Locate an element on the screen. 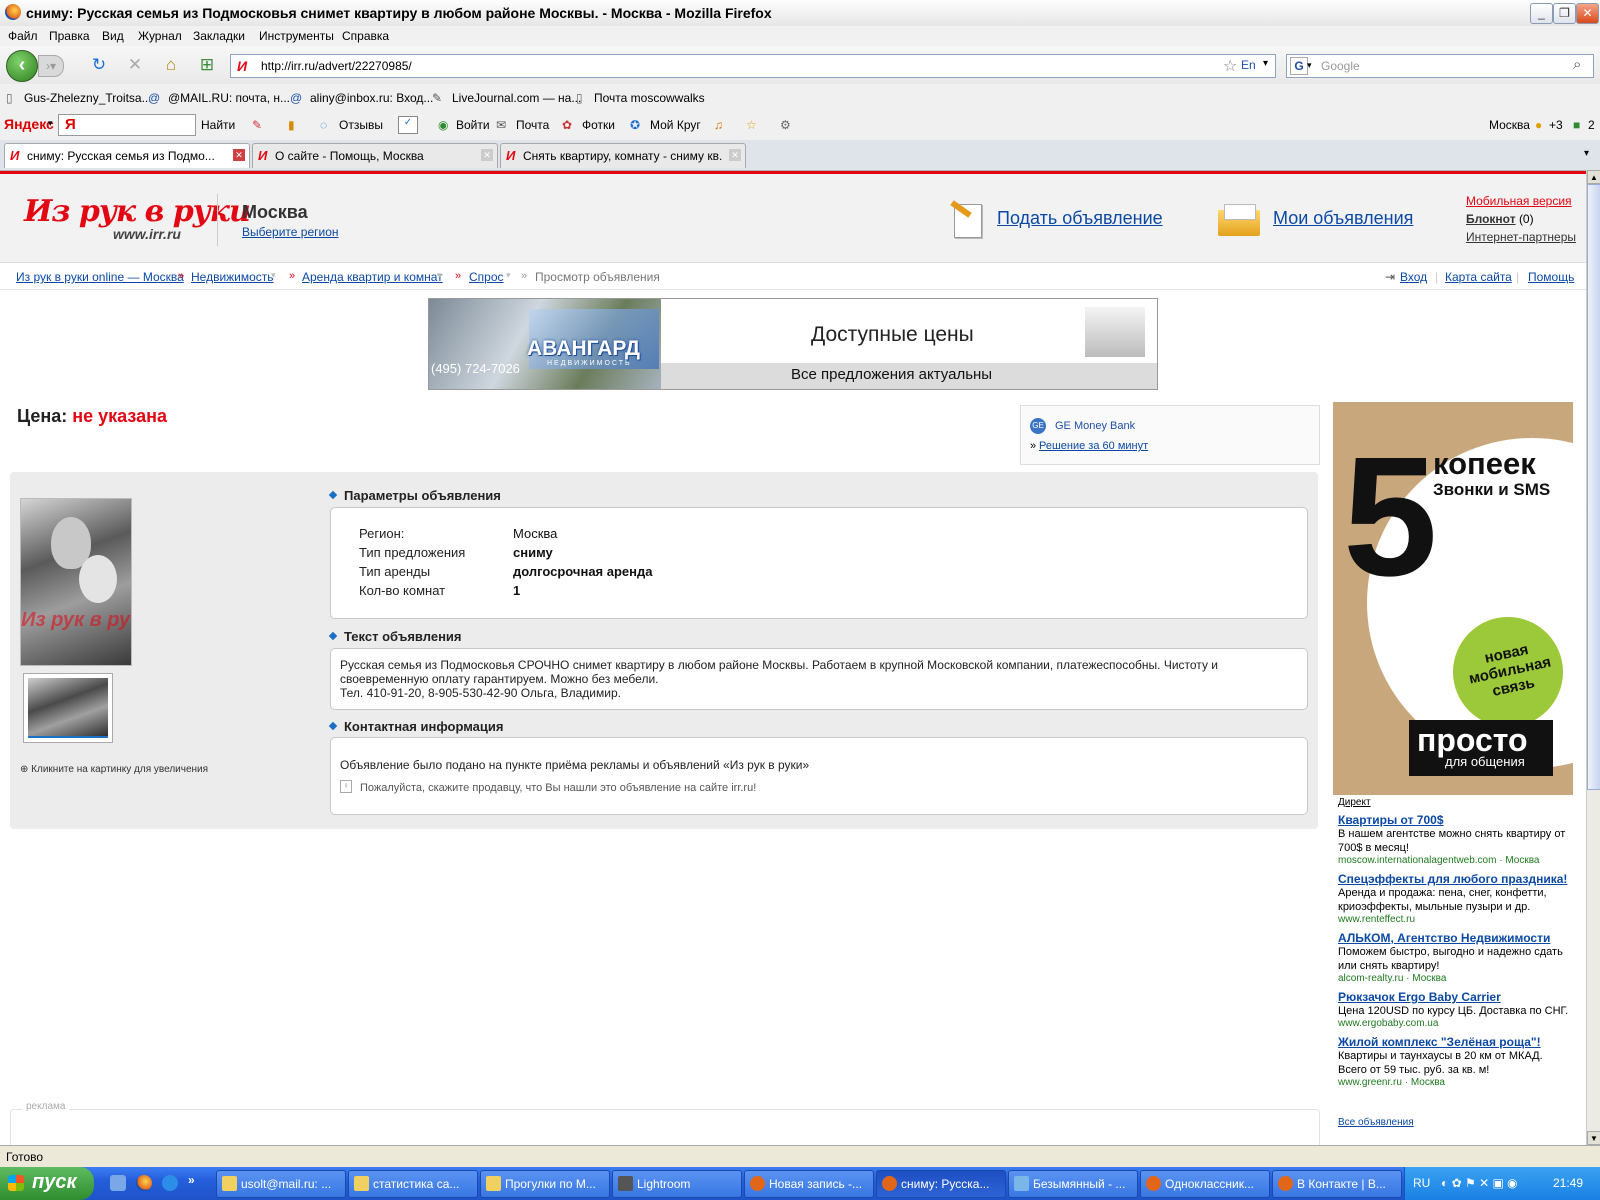  scroll-down-arrow-icon: ▼ is located at coordinates (1593, 1138).